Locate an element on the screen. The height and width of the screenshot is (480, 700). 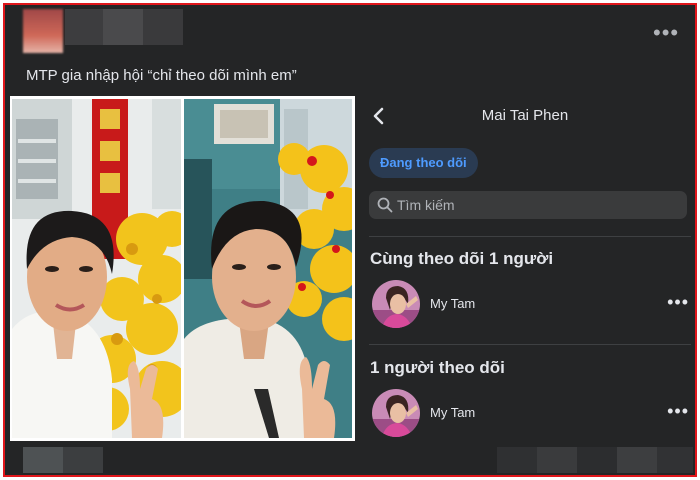
post-footer-blurred is located at coordinates (350, 459).